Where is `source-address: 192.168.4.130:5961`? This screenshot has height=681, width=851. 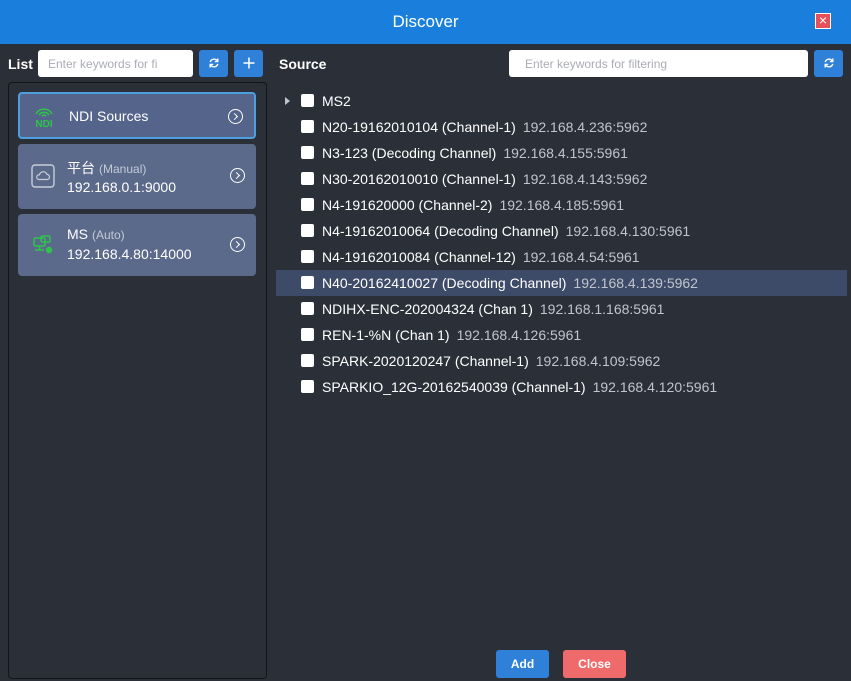
source-address: 192.168.4.130:5961 is located at coordinates (628, 231).